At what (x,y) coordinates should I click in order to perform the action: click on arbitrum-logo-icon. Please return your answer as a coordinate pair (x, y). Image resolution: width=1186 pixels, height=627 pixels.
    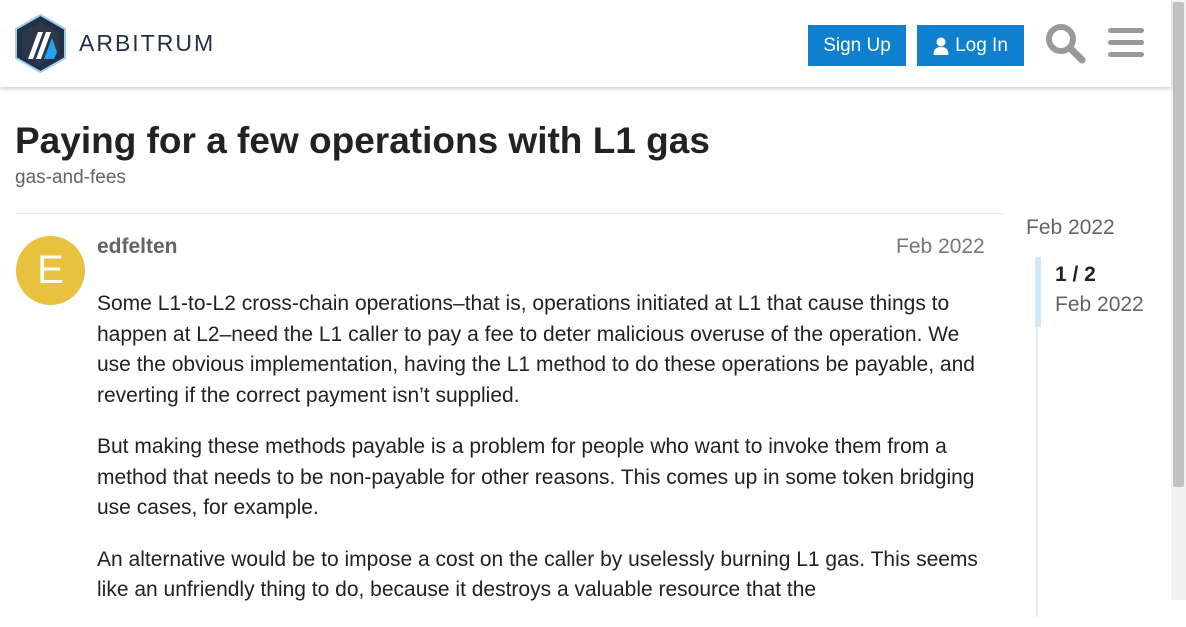
    Looking at the image, I should click on (40, 43).